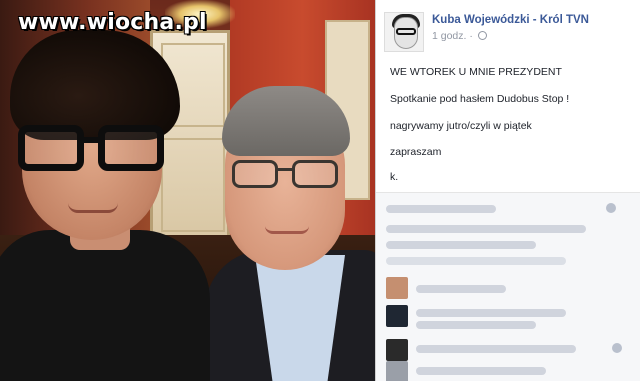  What do you see at coordinates (394, 177) in the screenshot?
I see `post-line: k.` at bounding box center [394, 177].